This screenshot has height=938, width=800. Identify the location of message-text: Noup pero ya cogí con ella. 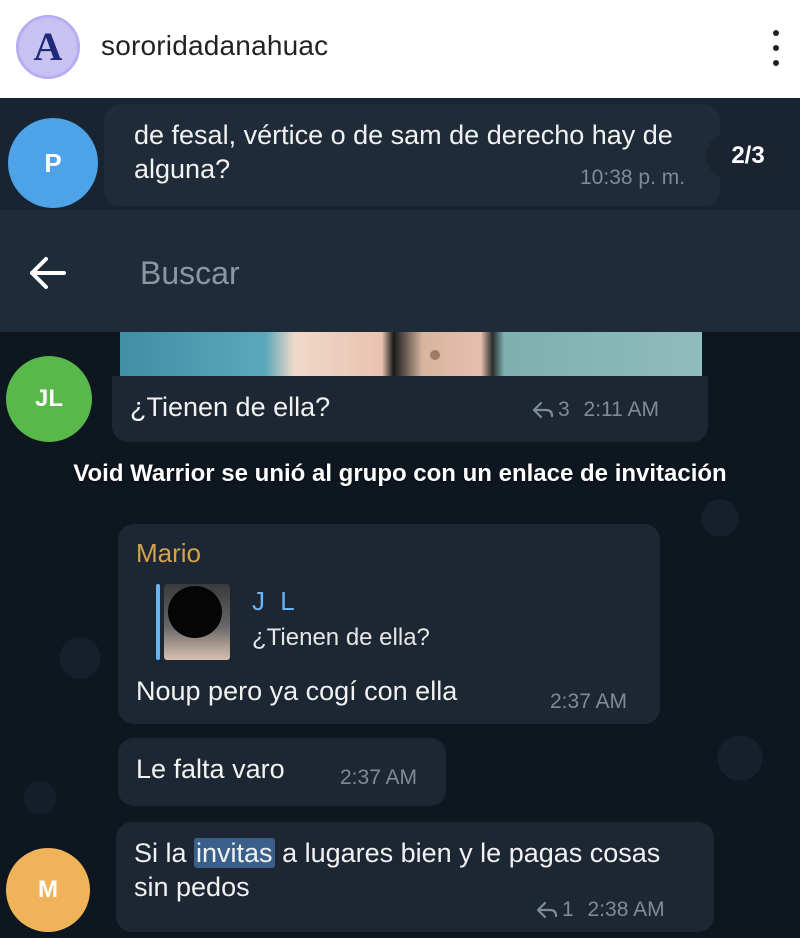
(297, 691).